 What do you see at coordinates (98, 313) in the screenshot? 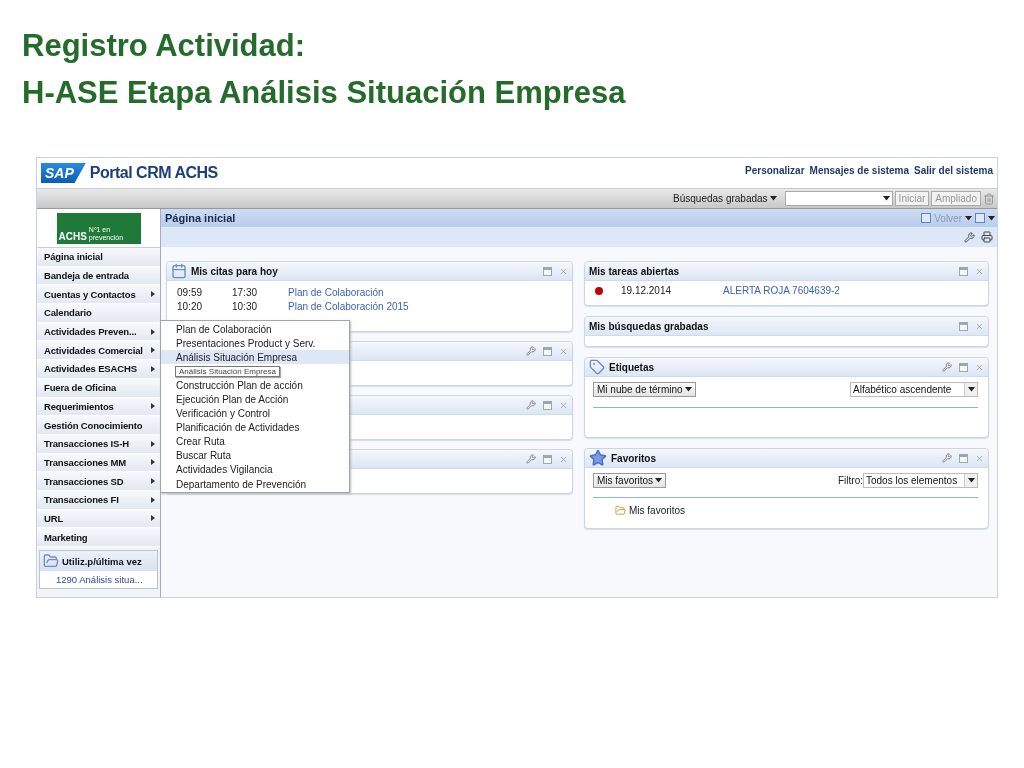
I see `sidebar-item: Calendario` at bounding box center [98, 313].